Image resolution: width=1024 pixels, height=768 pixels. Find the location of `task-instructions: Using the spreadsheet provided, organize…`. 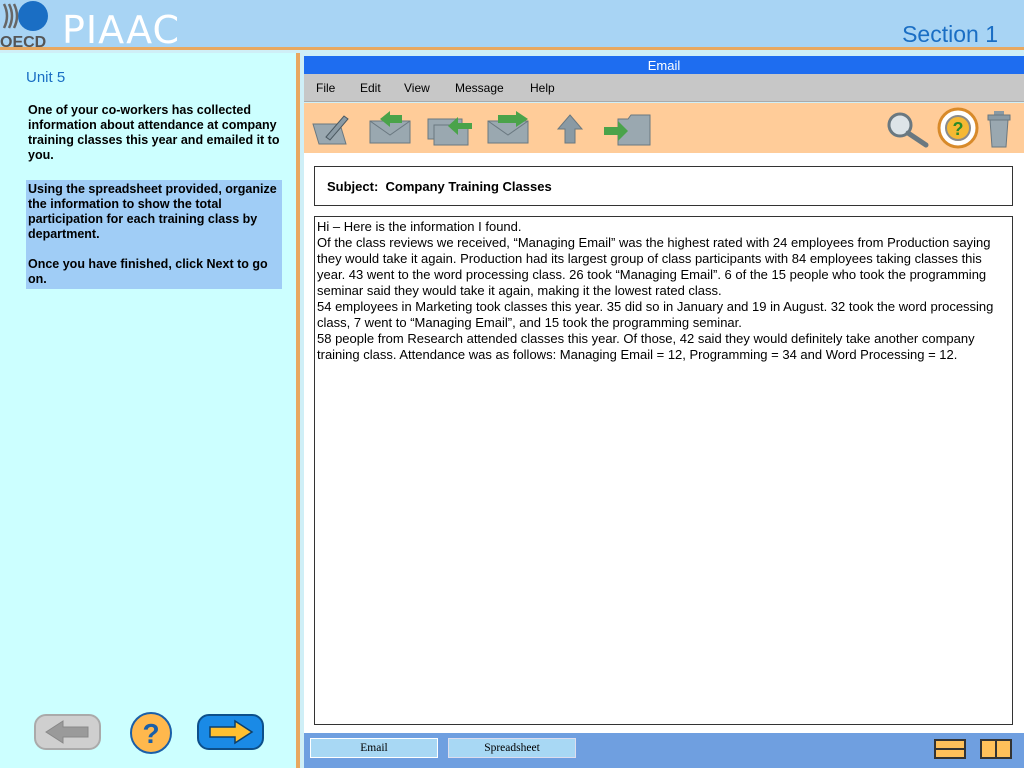

task-instructions: Using the spreadsheet provided, organize… is located at coordinates (154, 234).